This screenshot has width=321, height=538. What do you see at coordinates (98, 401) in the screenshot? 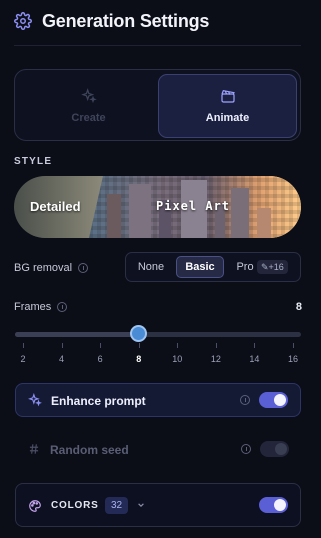
I see `enhance-prompt-label: Enhance prompt` at bounding box center [98, 401].